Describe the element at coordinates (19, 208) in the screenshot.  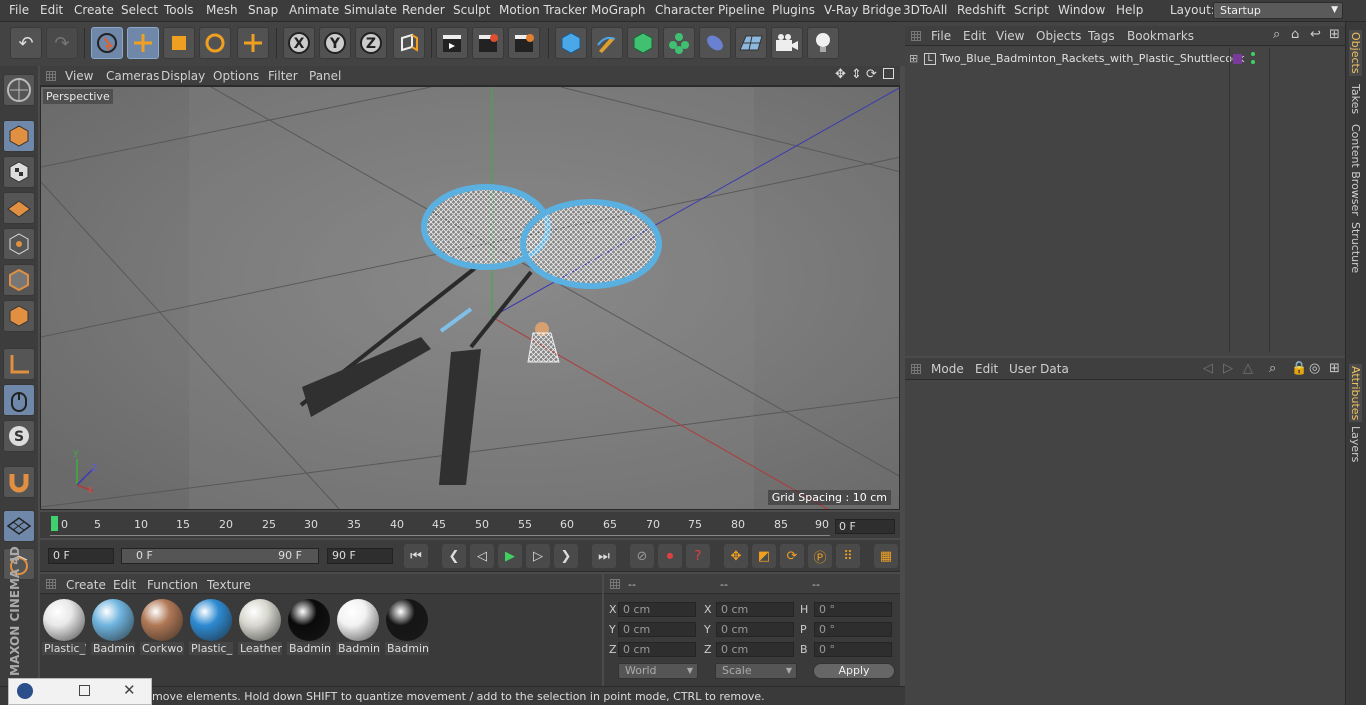
I see `workplane-button` at that location.